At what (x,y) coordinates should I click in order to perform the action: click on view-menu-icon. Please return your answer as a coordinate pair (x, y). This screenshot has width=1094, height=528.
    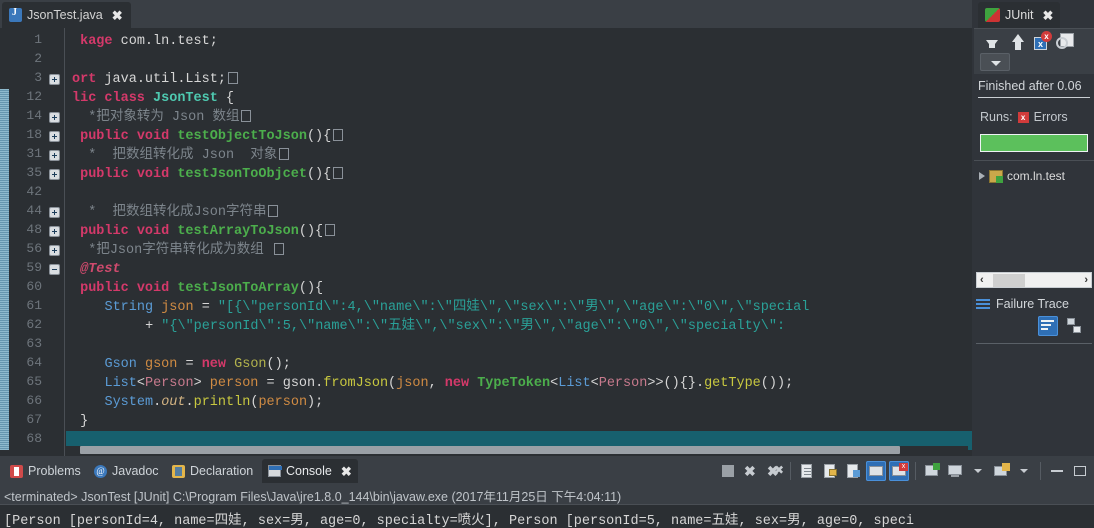
    Looking at the image, I should click on (995, 62).